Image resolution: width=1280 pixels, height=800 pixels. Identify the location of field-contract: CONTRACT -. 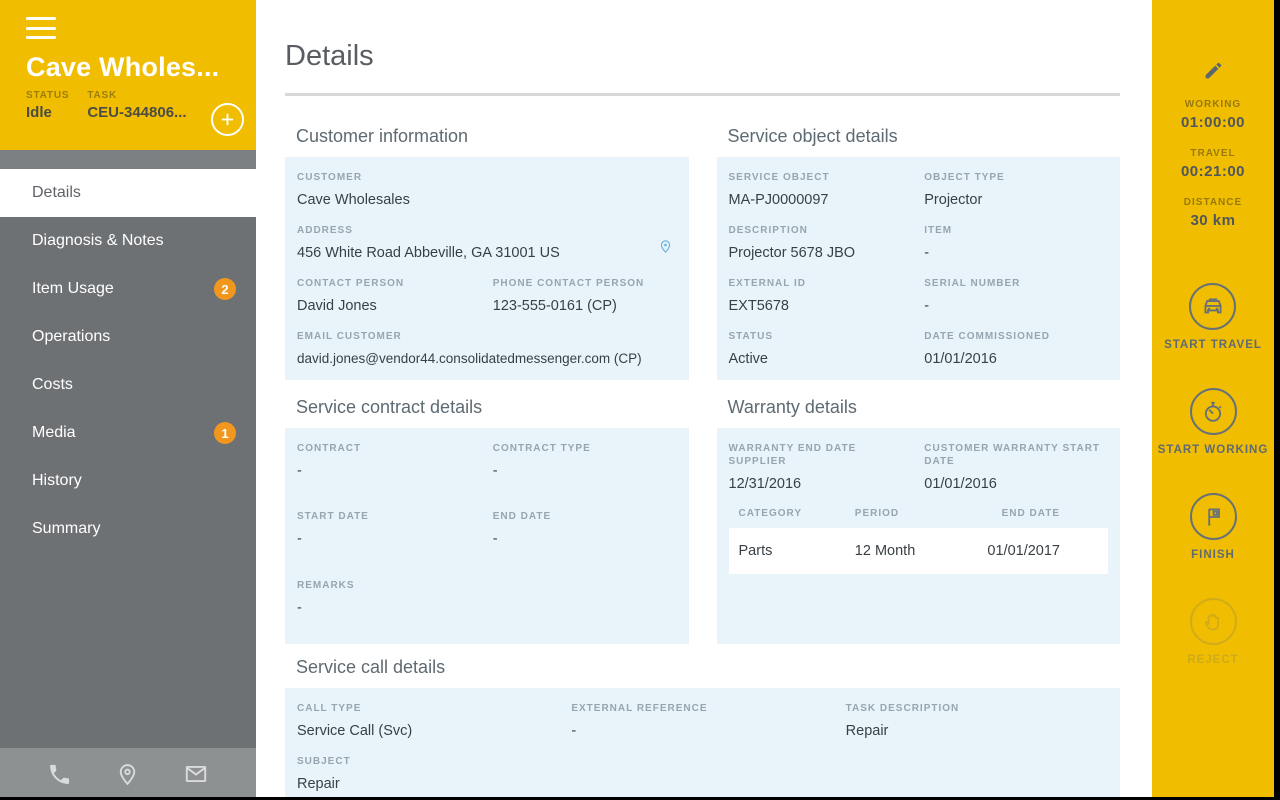
(329, 461).